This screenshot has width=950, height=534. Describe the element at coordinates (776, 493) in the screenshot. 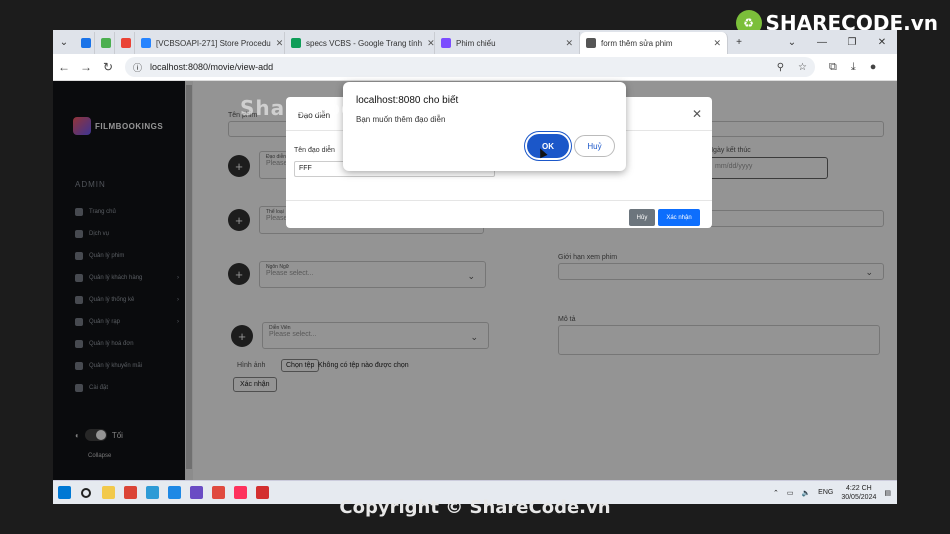

I see `chevron-up-icon: ⌃` at that location.